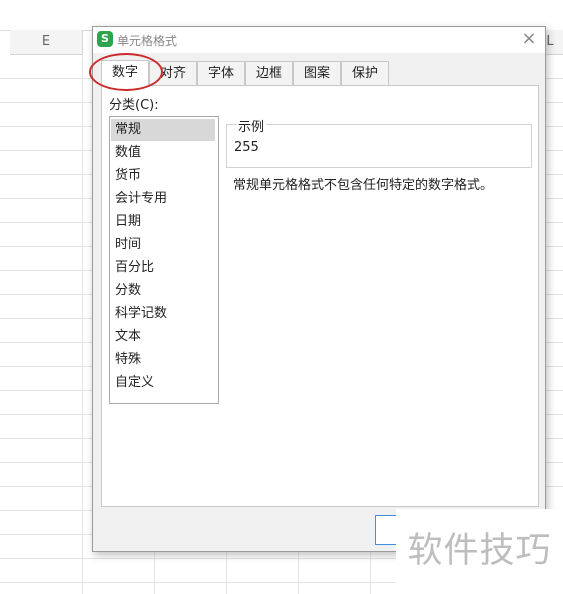 The width and height of the screenshot is (563, 594). What do you see at coordinates (163, 383) in the screenshot?
I see `category-item-custom: 自定义` at bounding box center [163, 383].